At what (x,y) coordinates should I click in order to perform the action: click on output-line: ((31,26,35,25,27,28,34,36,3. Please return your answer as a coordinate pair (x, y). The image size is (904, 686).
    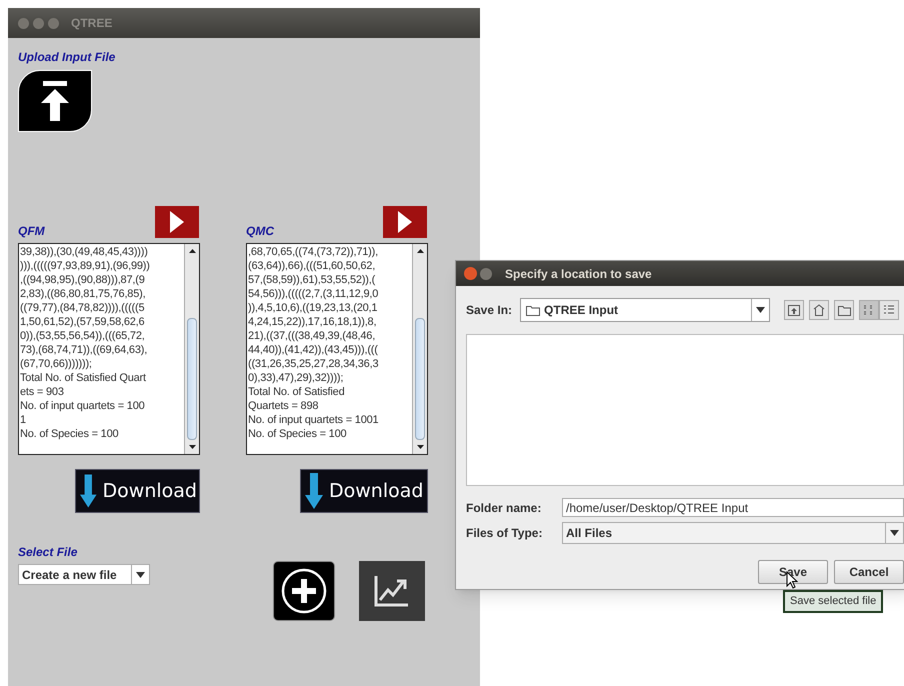
    Looking at the image, I should click on (314, 364).